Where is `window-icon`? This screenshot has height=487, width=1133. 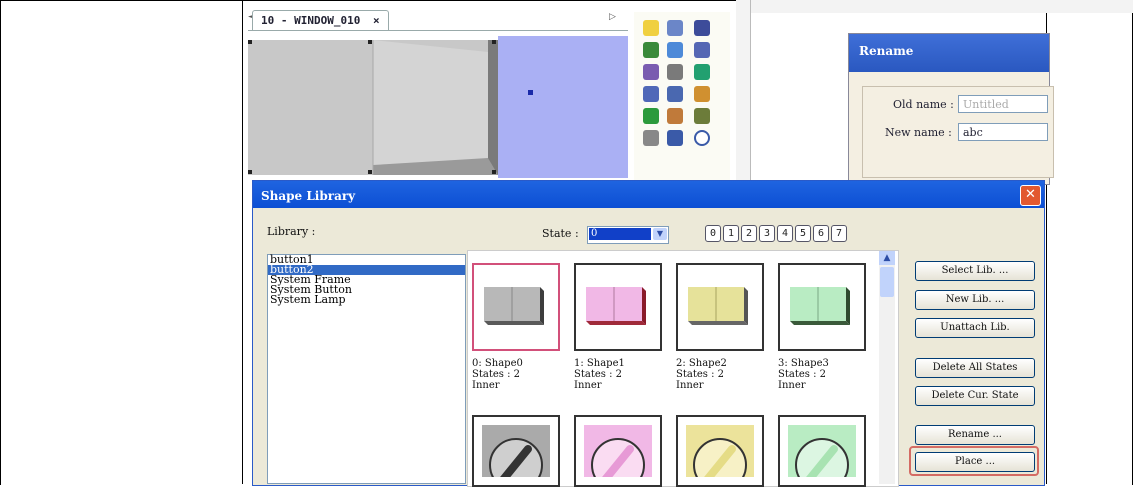 window-icon is located at coordinates (675, 138).